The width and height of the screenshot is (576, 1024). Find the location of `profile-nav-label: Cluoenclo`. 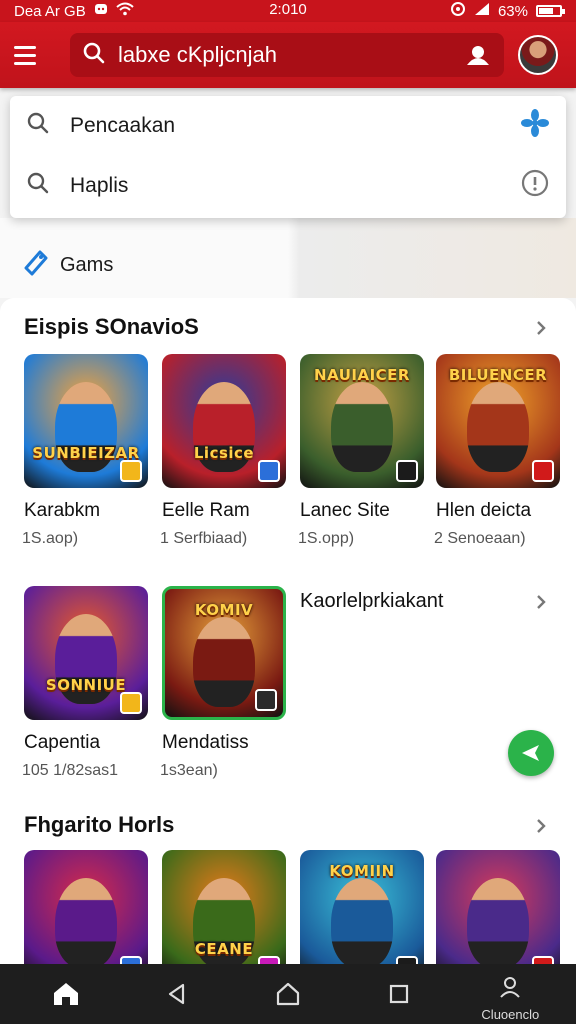

profile-nav-label: Cluoenclo is located at coordinates (510, 1014).